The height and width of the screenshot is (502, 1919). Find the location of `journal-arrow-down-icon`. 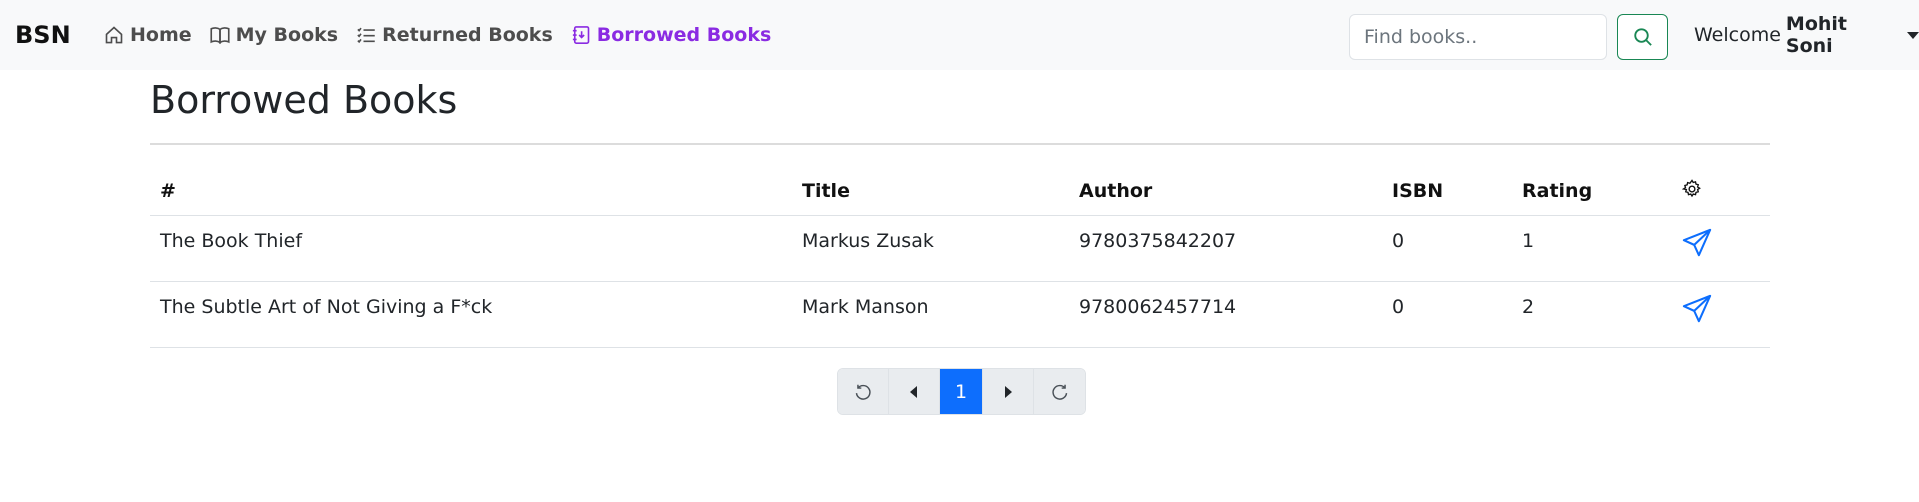

journal-arrow-down-icon is located at coordinates (581, 35).